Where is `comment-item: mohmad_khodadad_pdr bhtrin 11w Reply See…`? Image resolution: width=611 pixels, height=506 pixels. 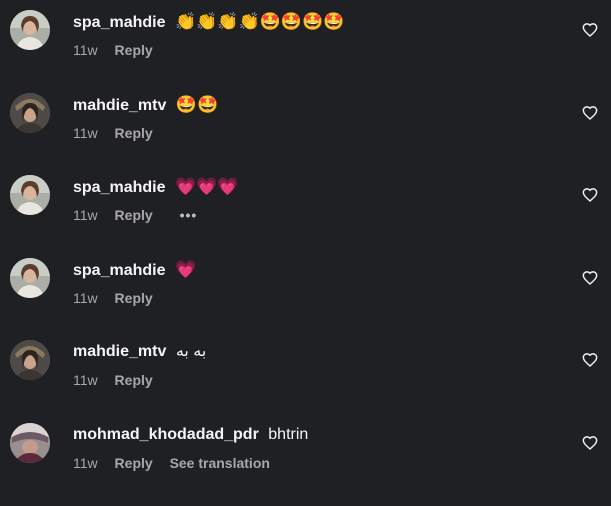
comment-item: mohmad_khodadad_pdr bhtrin 11w Reply See… is located at coordinates (305, 458).